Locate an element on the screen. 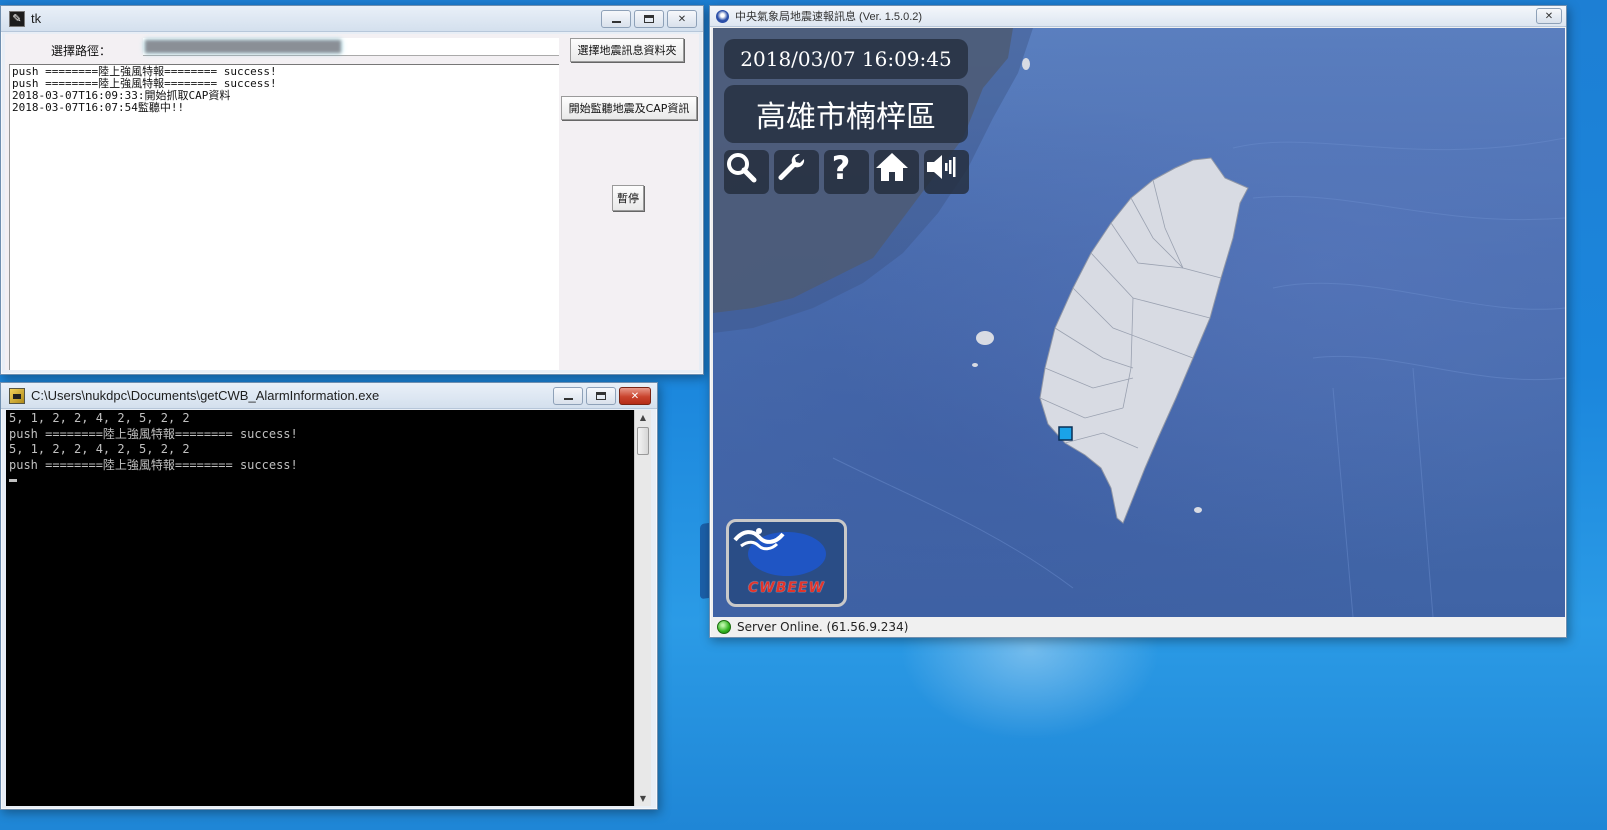  tk-close-button: ✕ is located at coordinates (682, 19).